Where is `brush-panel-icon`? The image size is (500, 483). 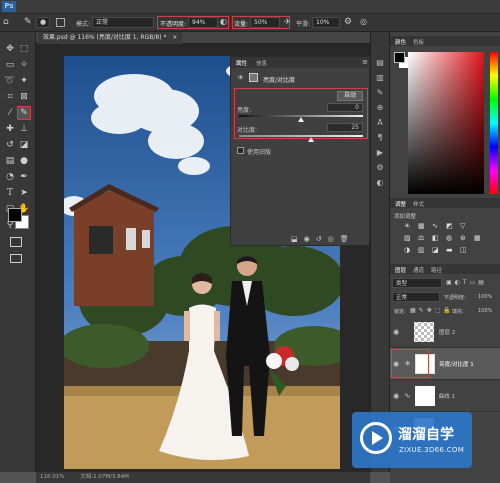
brush-panel-icon is located at coordinates (60, 22).